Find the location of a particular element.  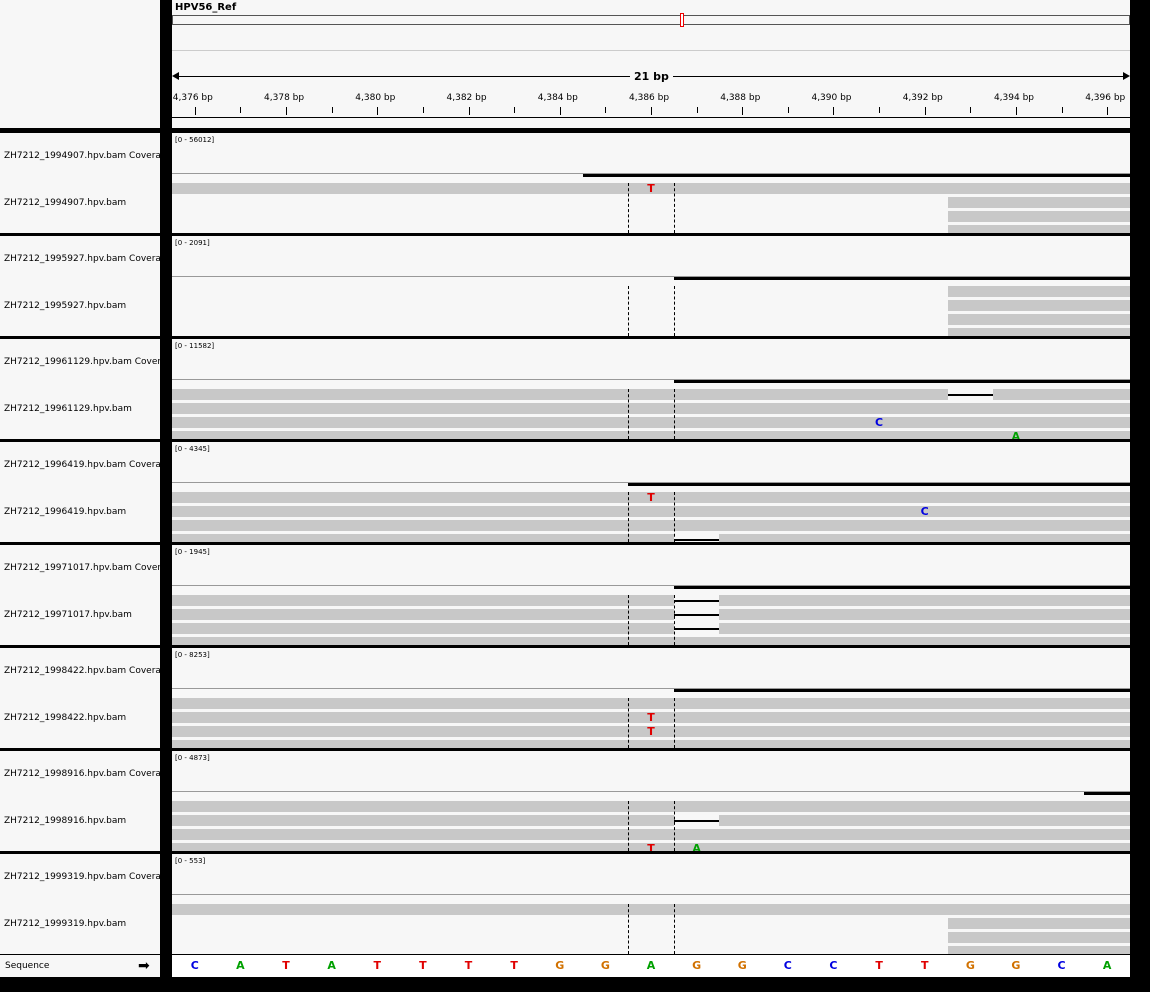

alignment-data-panel: [0 - 553] is located at coordinates (651, 904).